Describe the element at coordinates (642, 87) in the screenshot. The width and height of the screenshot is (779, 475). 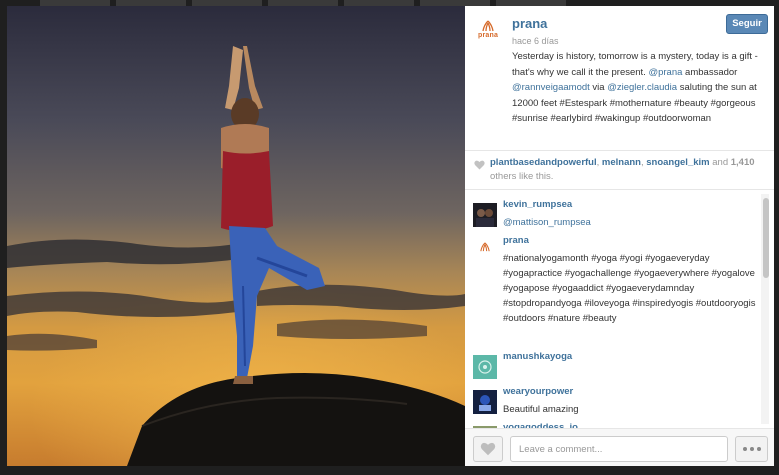
I see `mention-link: @ziegler.claudia` at that location.